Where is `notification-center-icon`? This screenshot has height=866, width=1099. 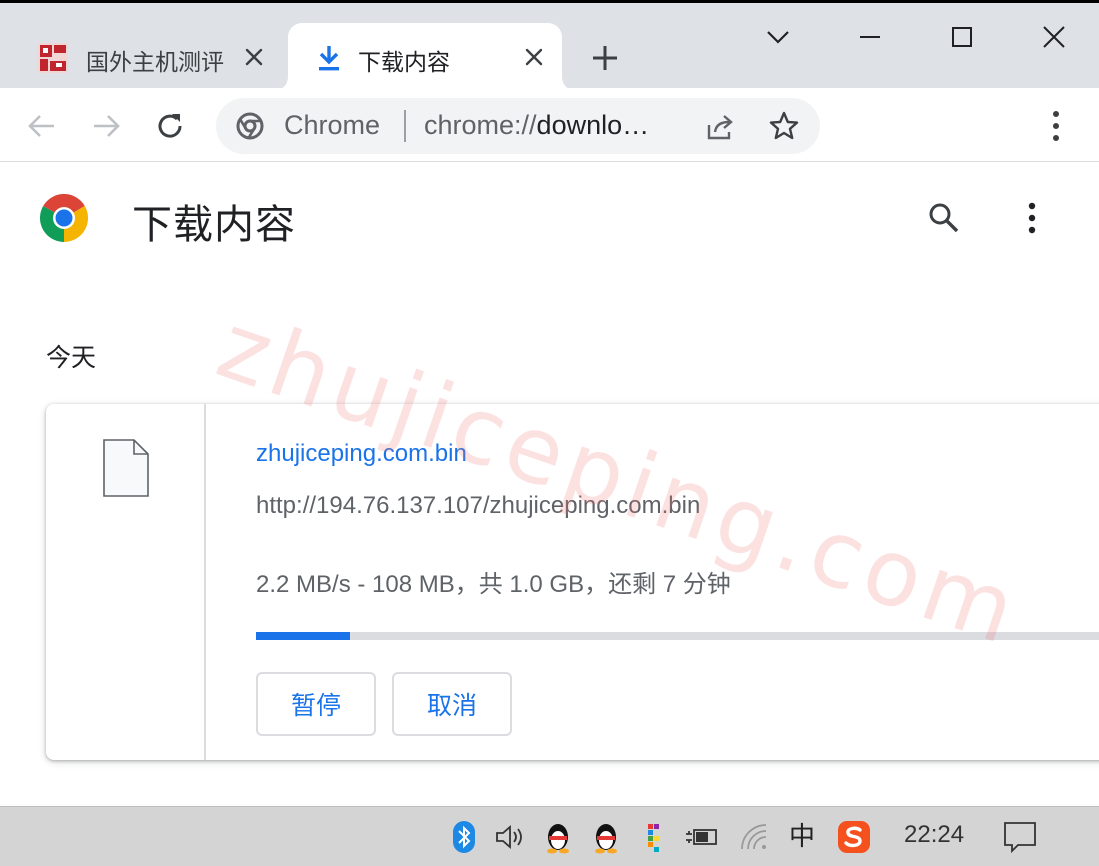
notification-center-icon is located at coordinates (1020, 837).